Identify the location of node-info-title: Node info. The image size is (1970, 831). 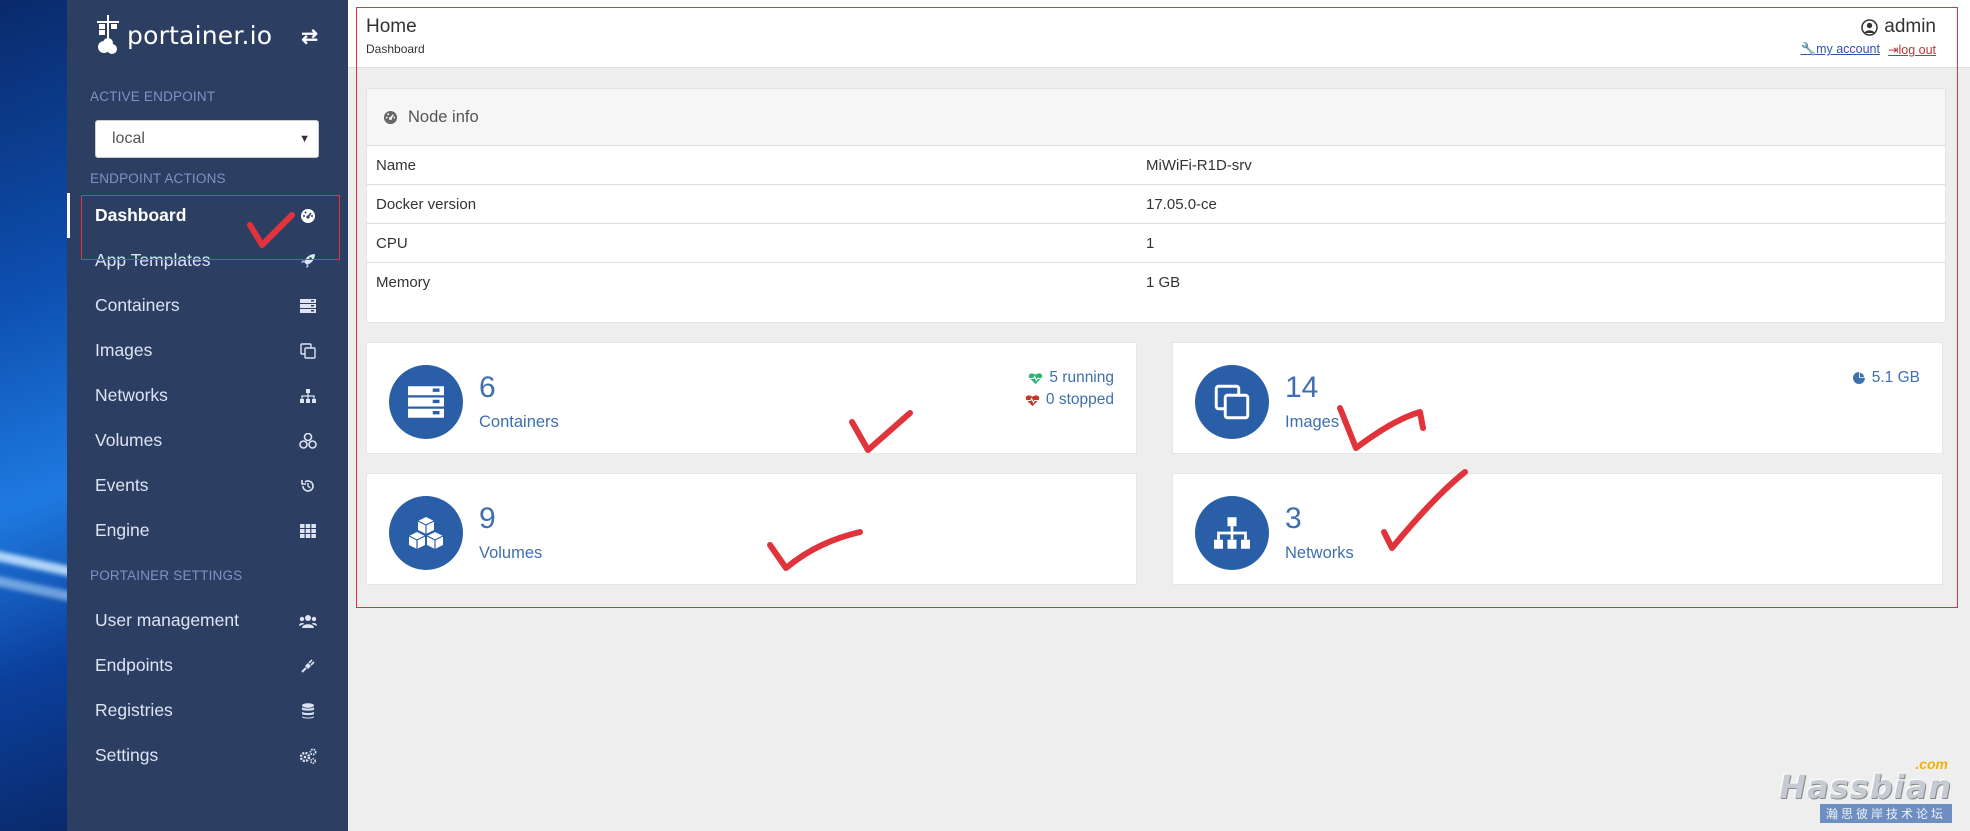
(443, 116).